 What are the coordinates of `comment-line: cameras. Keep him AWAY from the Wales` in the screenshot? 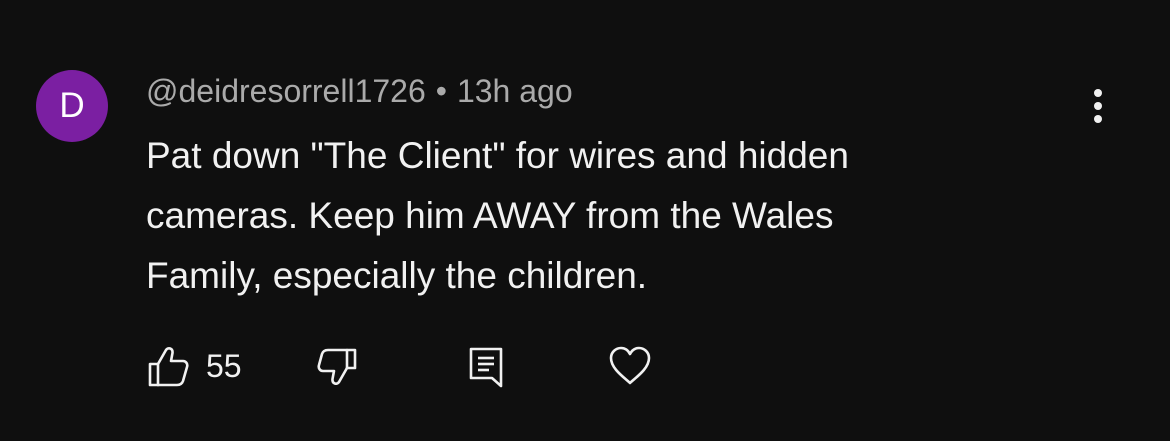 It's located at (490, 215).